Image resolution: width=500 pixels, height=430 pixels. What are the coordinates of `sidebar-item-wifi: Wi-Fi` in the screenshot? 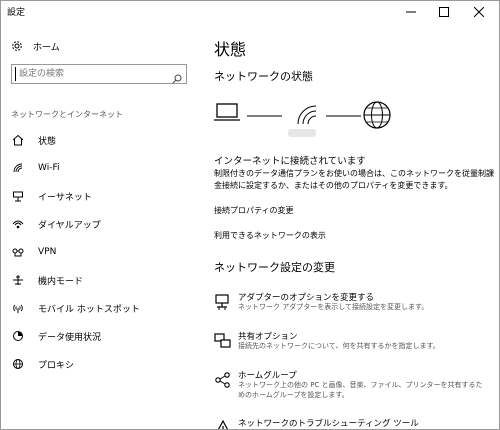 It's located at (100, 168).